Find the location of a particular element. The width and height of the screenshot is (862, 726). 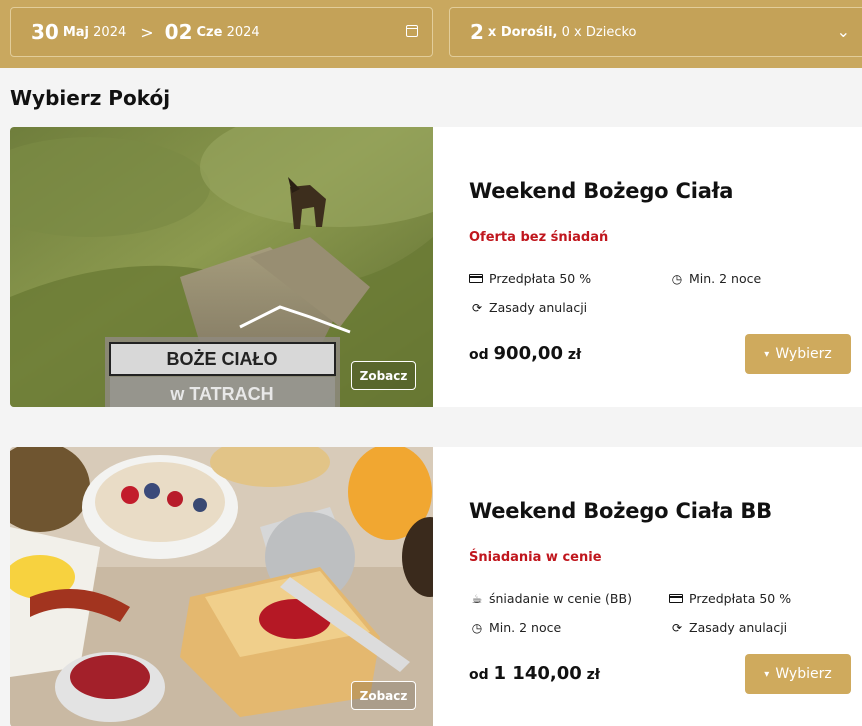

checkin-month: Maj is located at coordinates (76, 32).